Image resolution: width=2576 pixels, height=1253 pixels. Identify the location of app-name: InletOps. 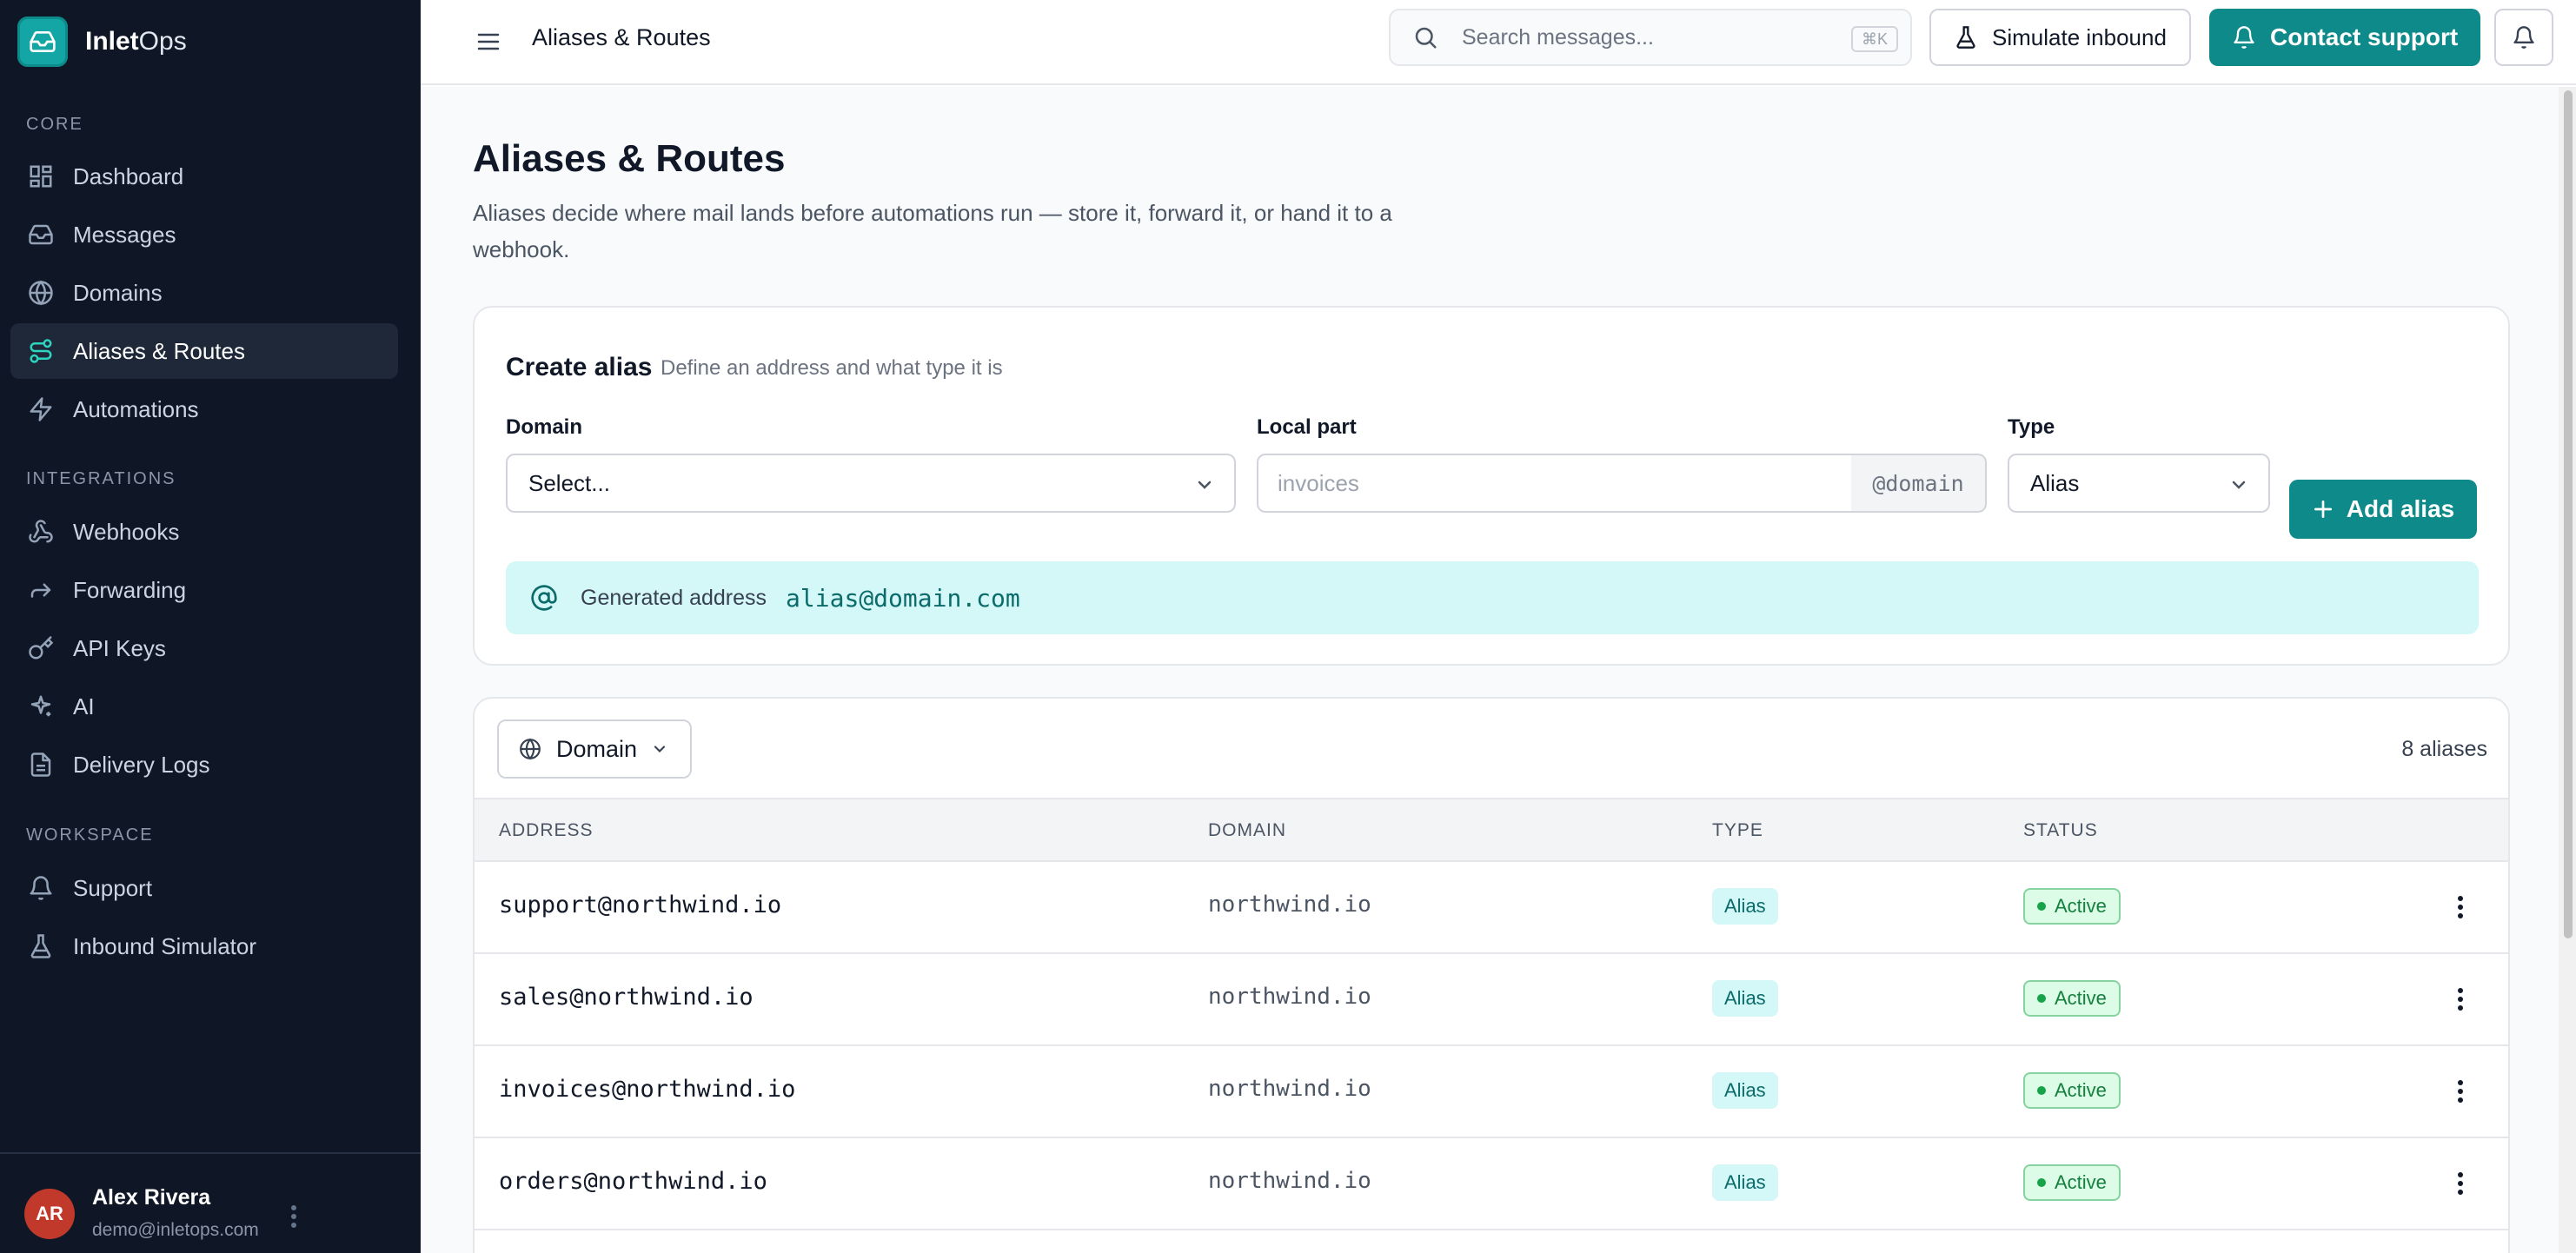
(136, 41).